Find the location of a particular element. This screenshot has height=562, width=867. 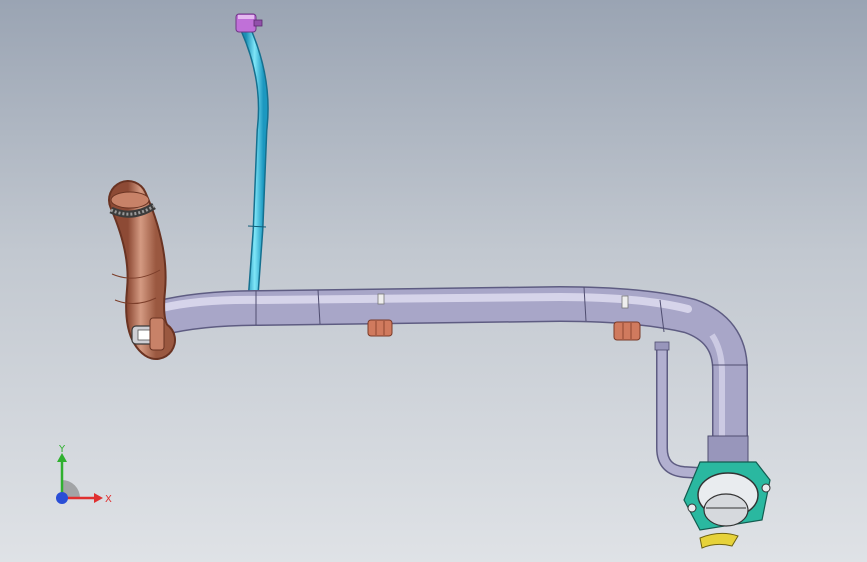

filler-neck-housing is located at coordinates (727, 483).